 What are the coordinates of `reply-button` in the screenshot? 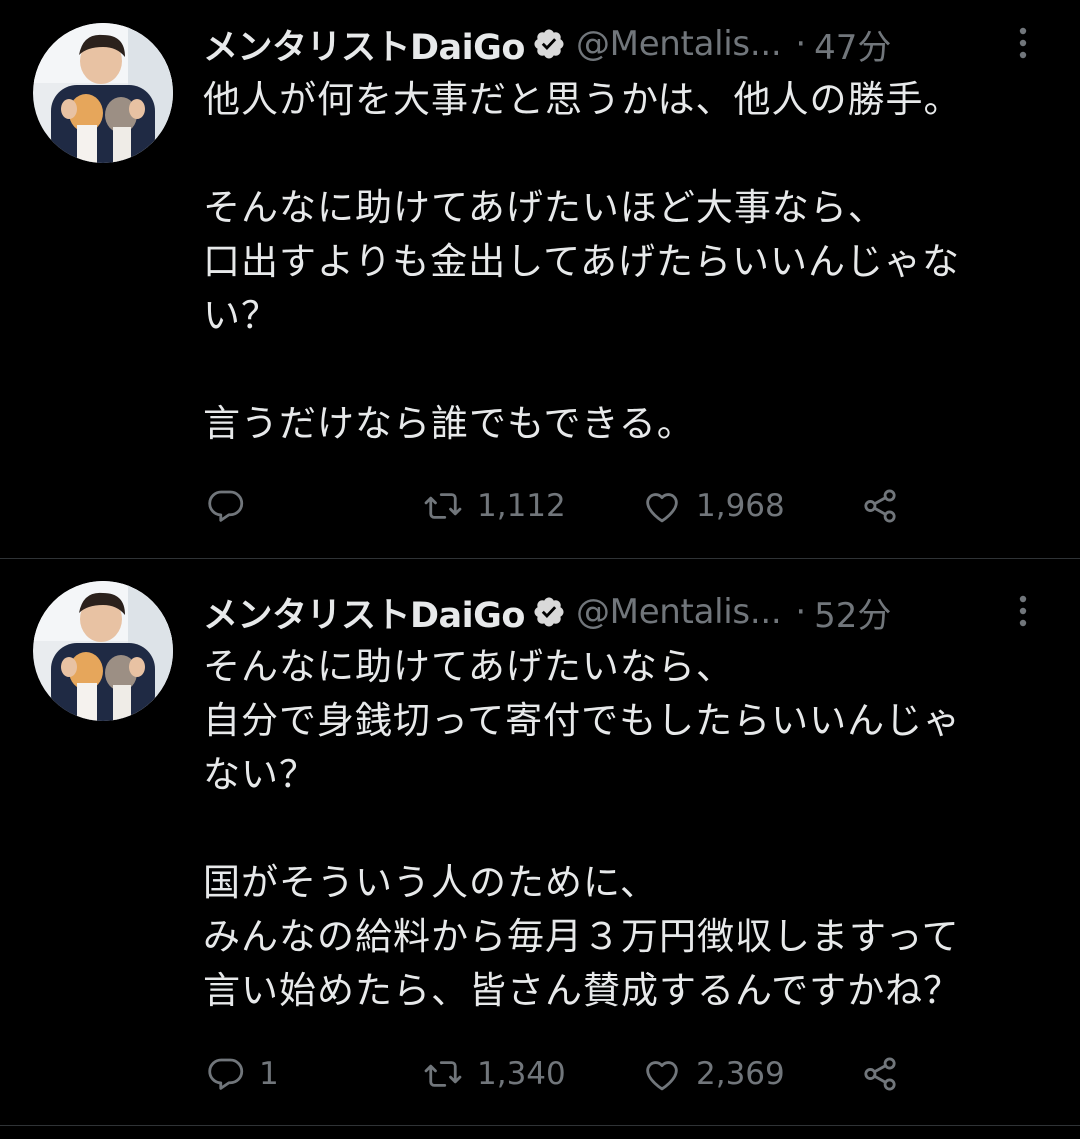 It's located at (232, 506).